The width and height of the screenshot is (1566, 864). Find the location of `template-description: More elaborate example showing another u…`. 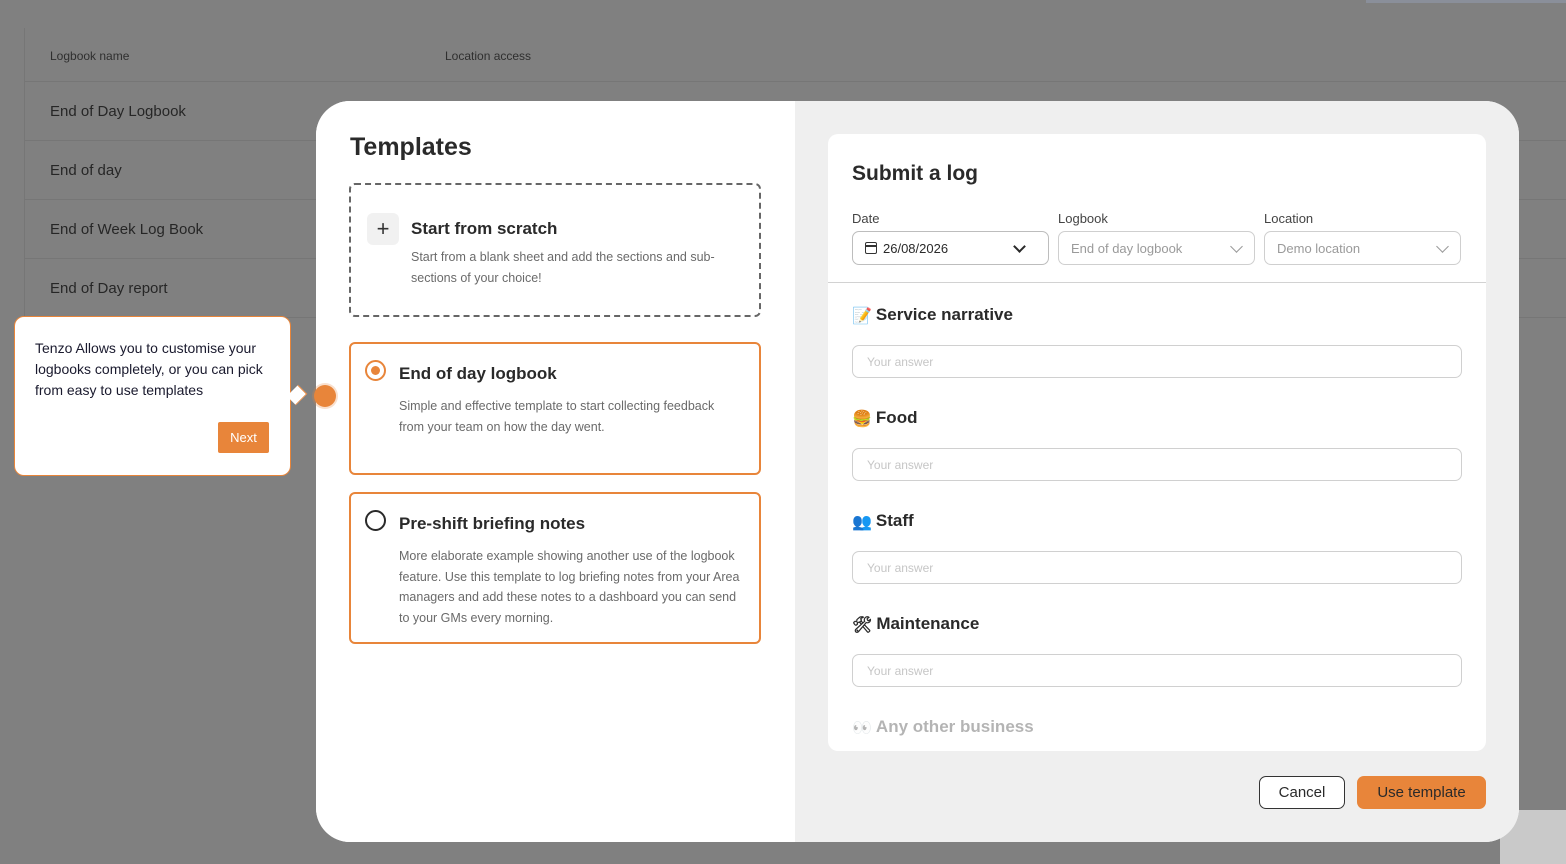

template-description: More elaborate example showing another u… is located at coordinates (569, 587).